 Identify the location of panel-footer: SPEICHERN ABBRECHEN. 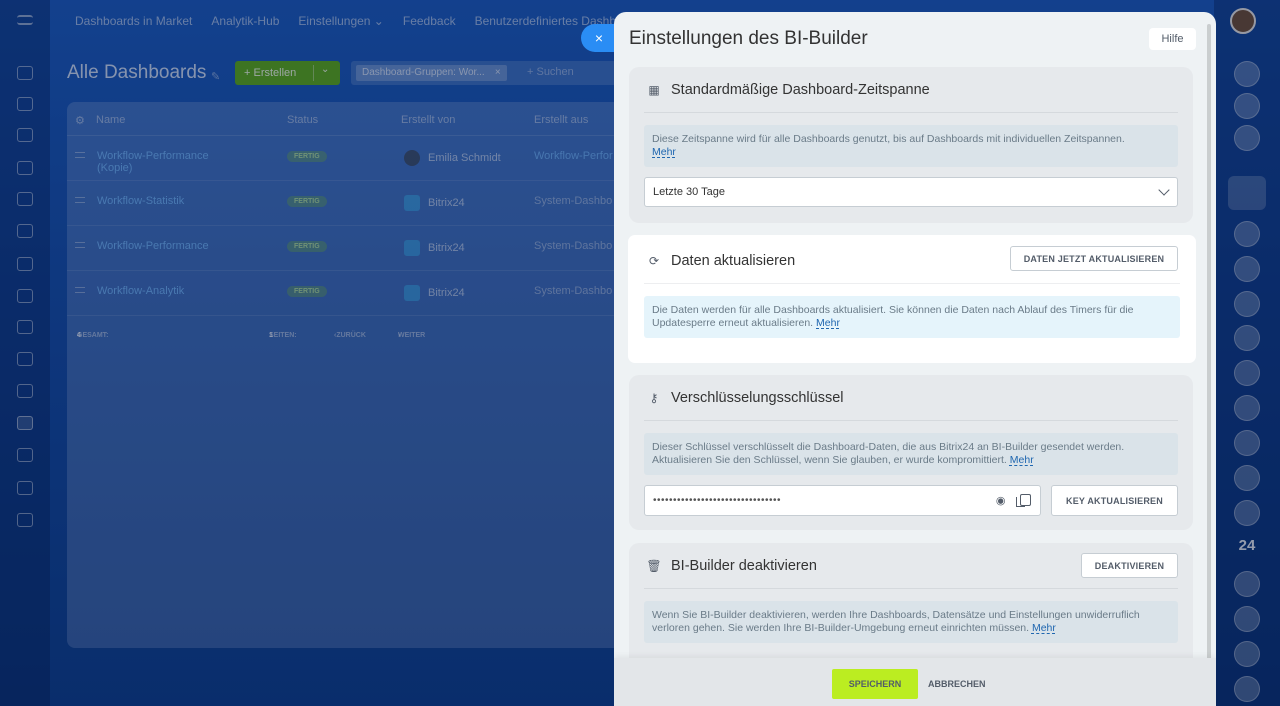
(915, 682).